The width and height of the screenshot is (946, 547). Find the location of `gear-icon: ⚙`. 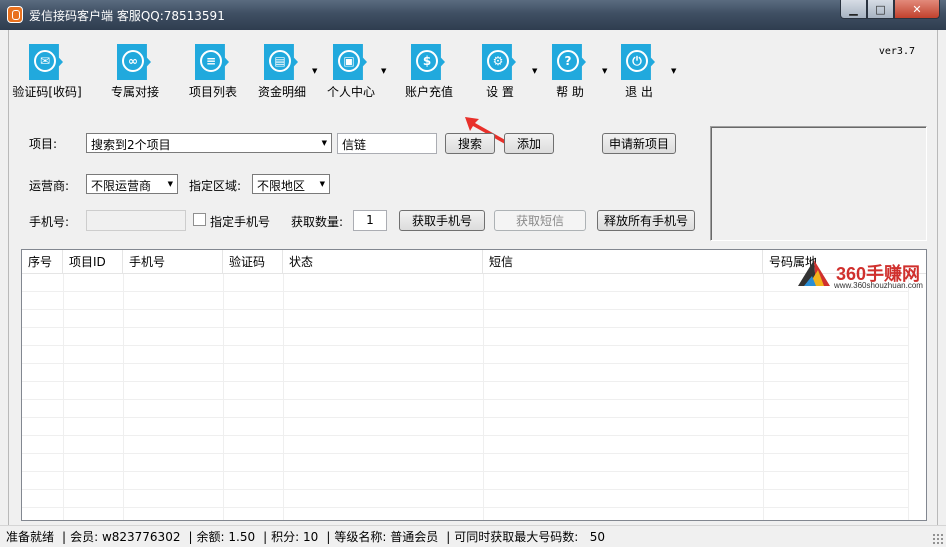

gear-icon: ⚙ is located at coordinates (499, 62).